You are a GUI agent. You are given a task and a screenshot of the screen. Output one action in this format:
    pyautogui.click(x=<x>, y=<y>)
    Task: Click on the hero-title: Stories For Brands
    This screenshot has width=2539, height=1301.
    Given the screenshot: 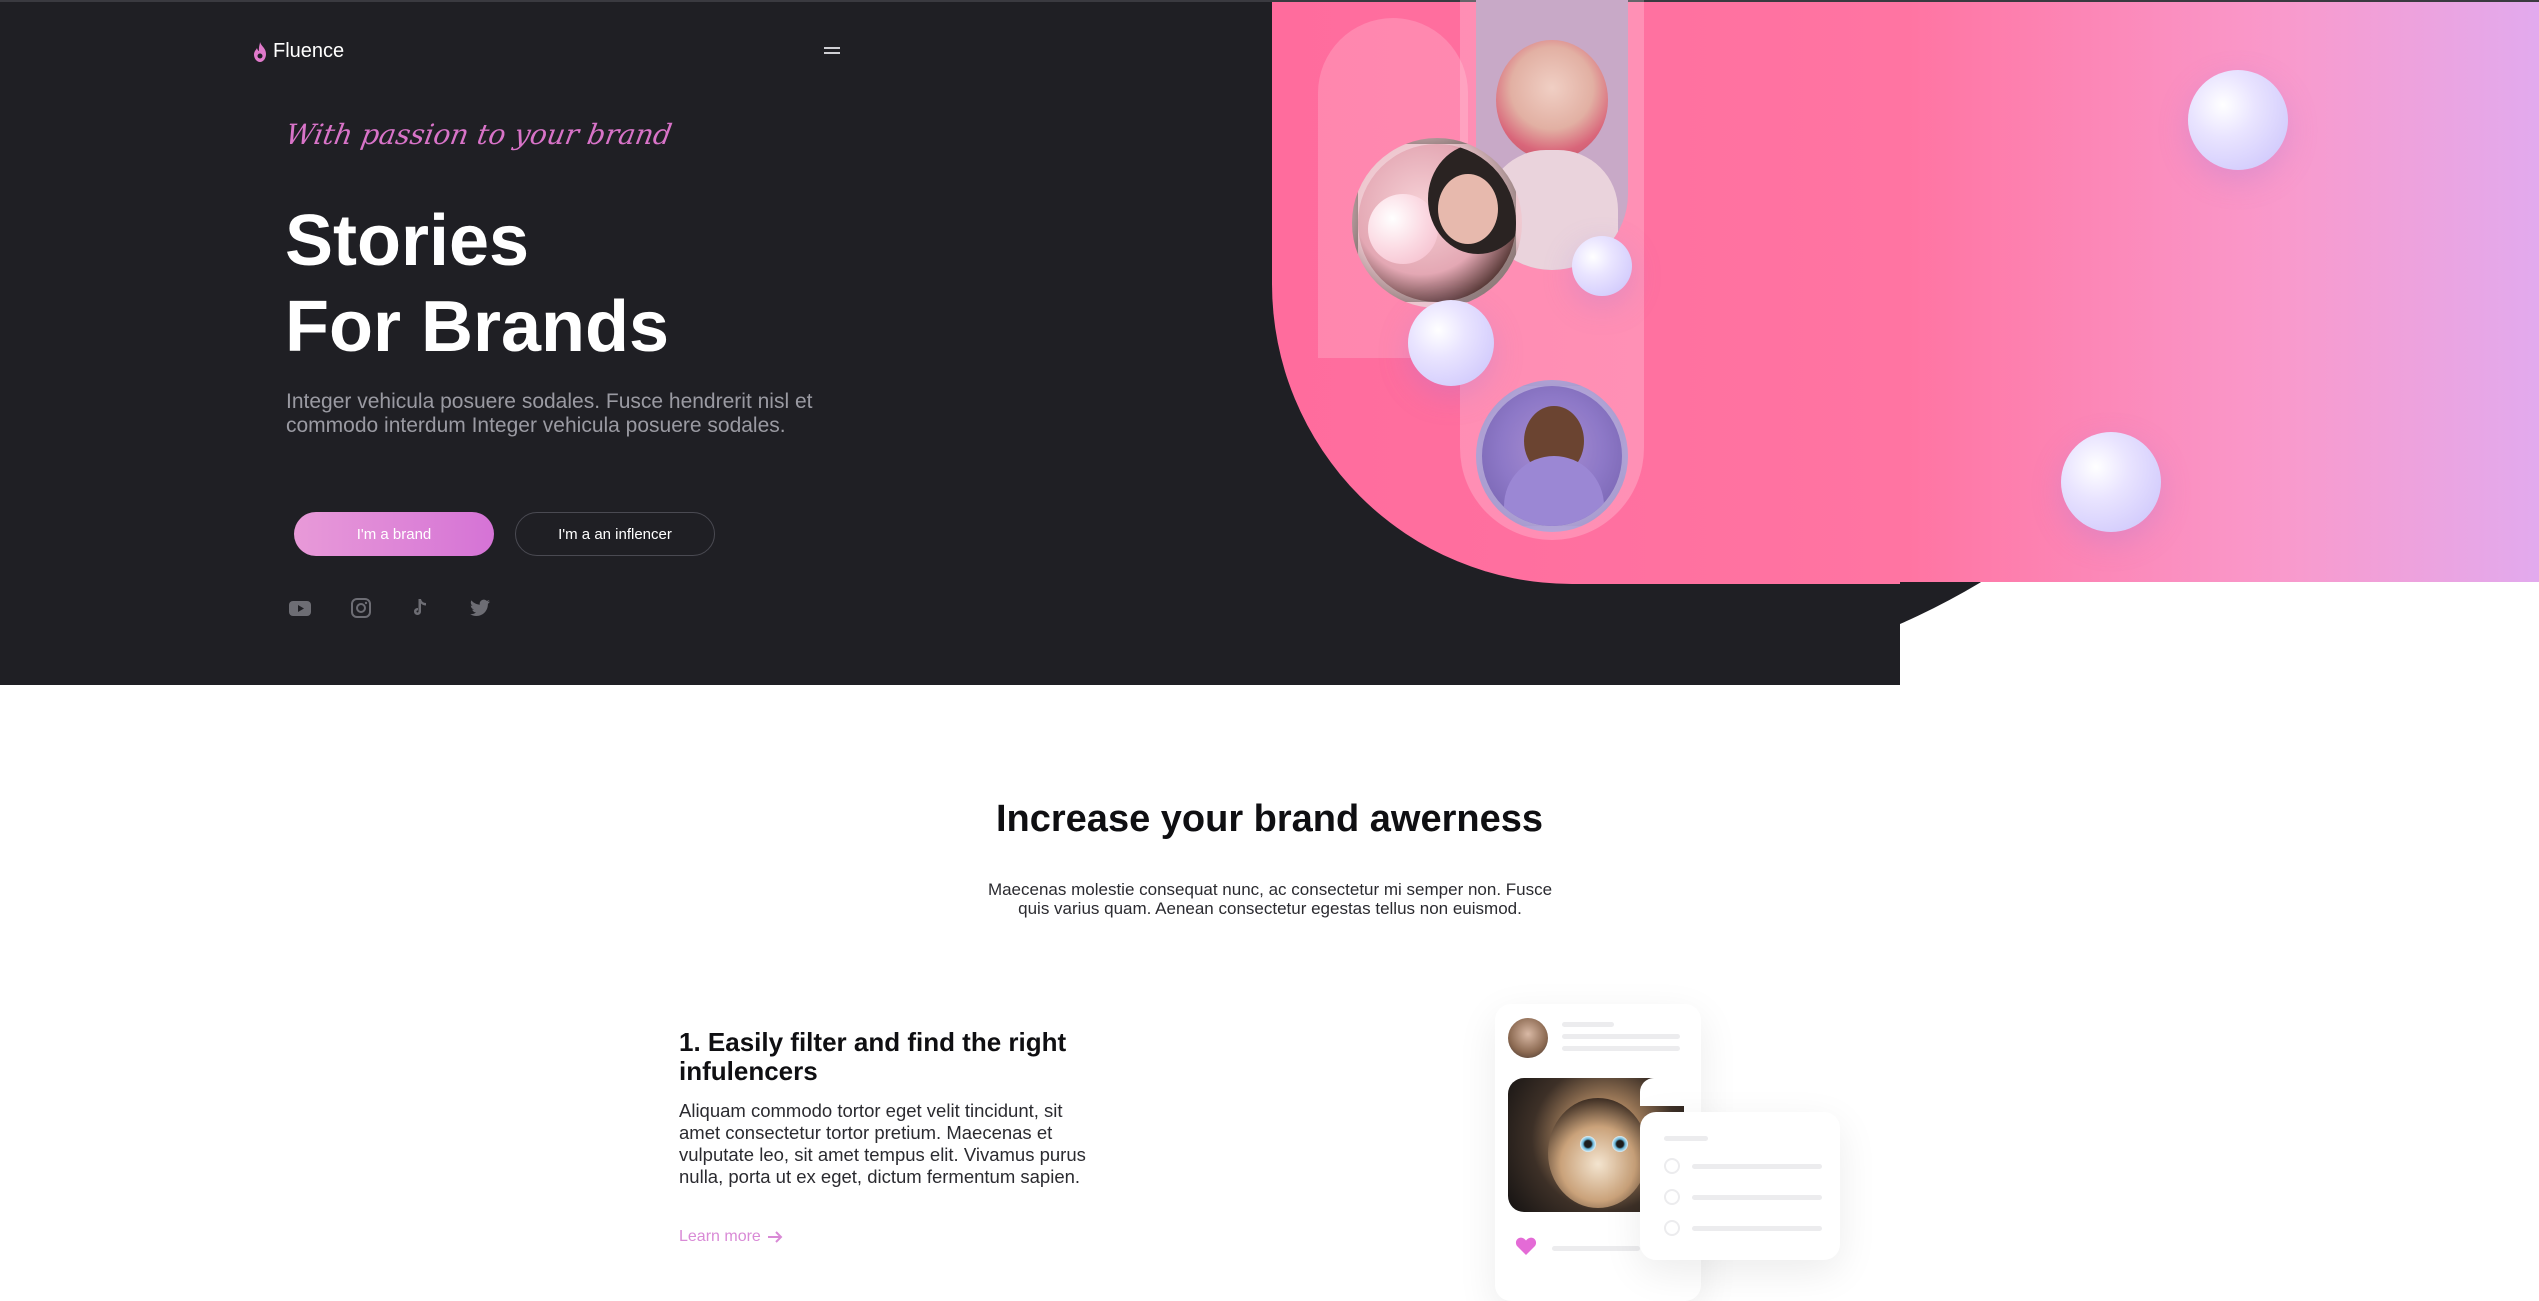 What is the action you would take?
    pyautogui.click(x=477, y=284)
    